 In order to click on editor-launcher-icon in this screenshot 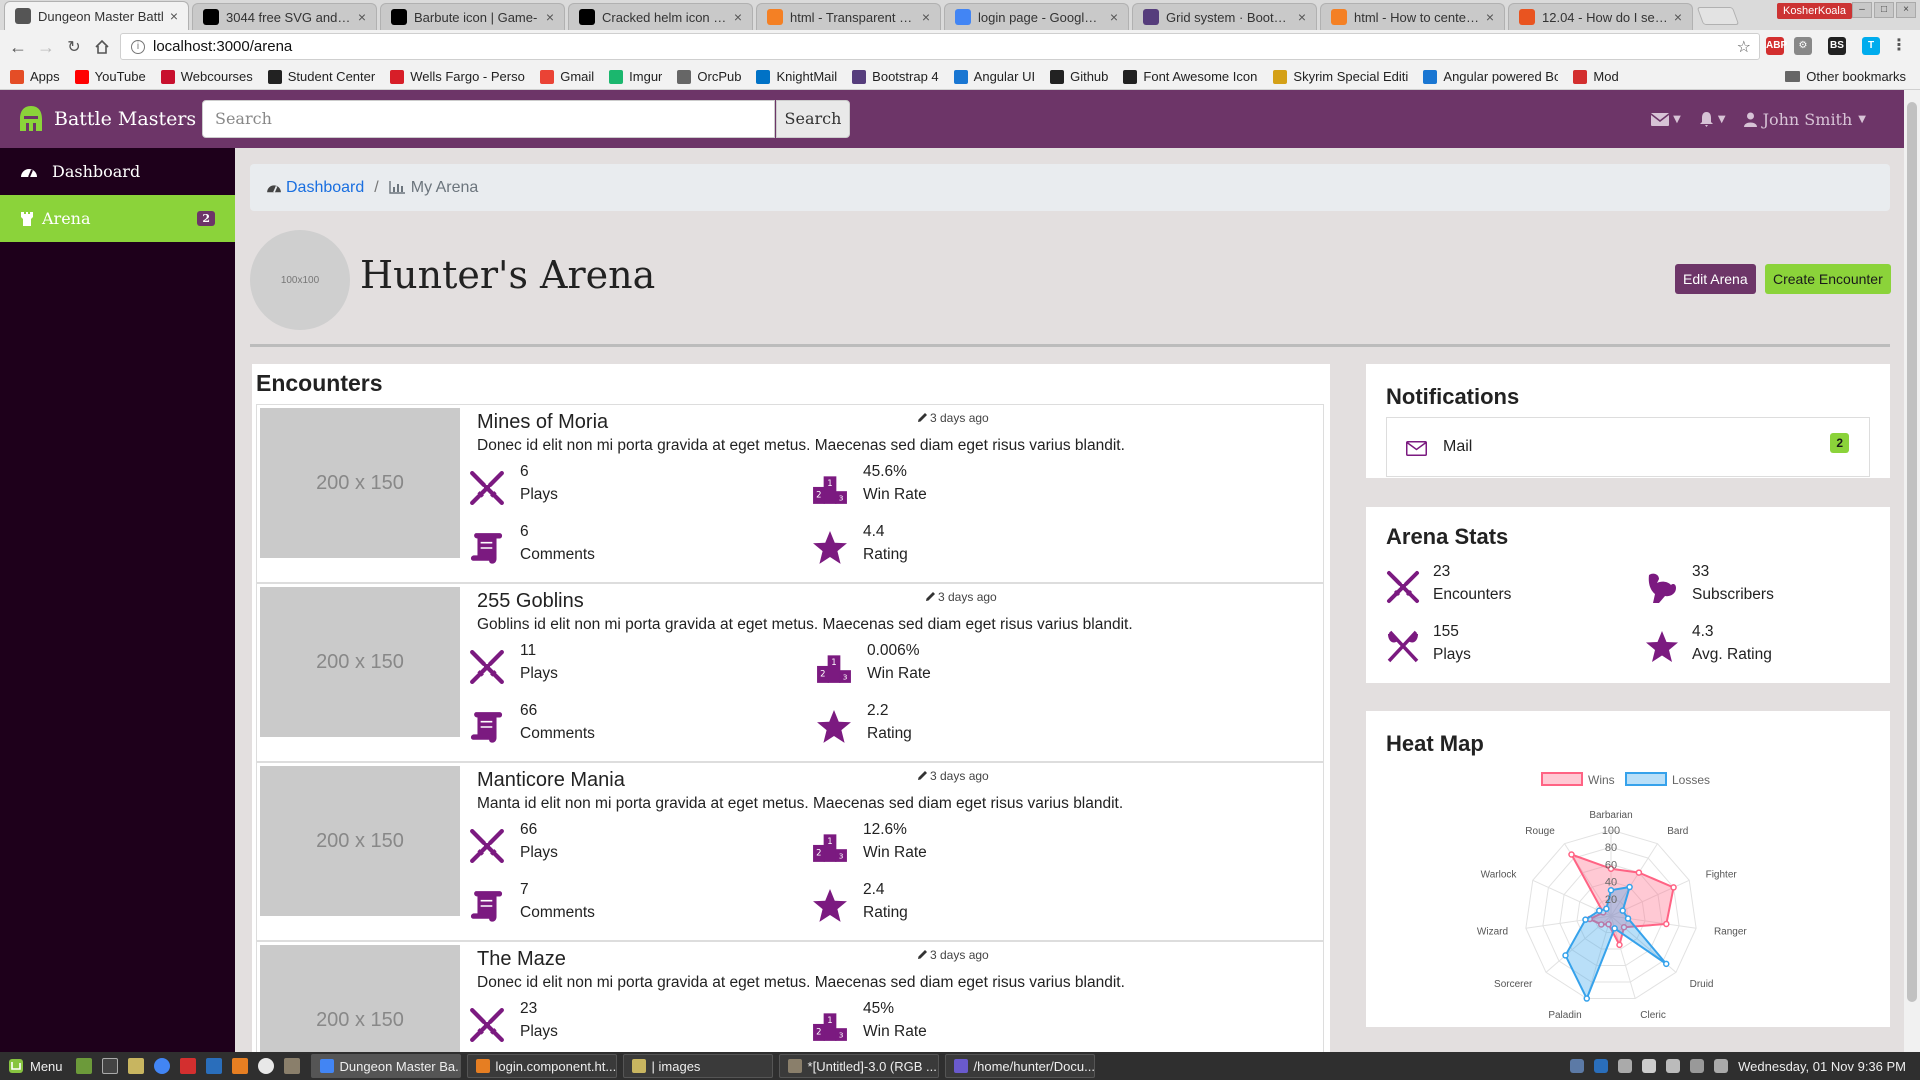, I will do `click(213, 1066)`.